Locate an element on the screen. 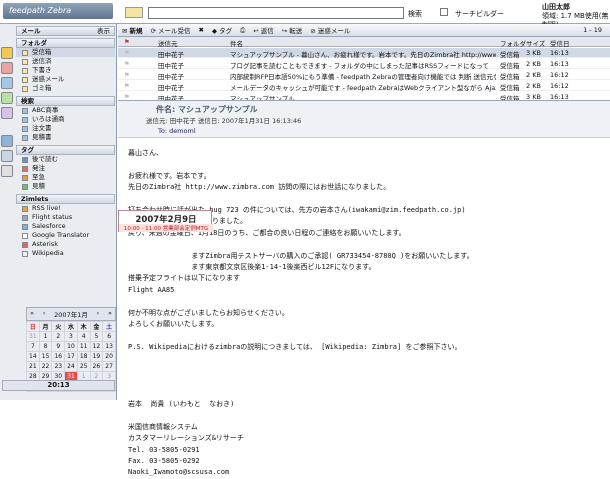  new-button: ✉ 新規 is located at coordinates (132, 30).